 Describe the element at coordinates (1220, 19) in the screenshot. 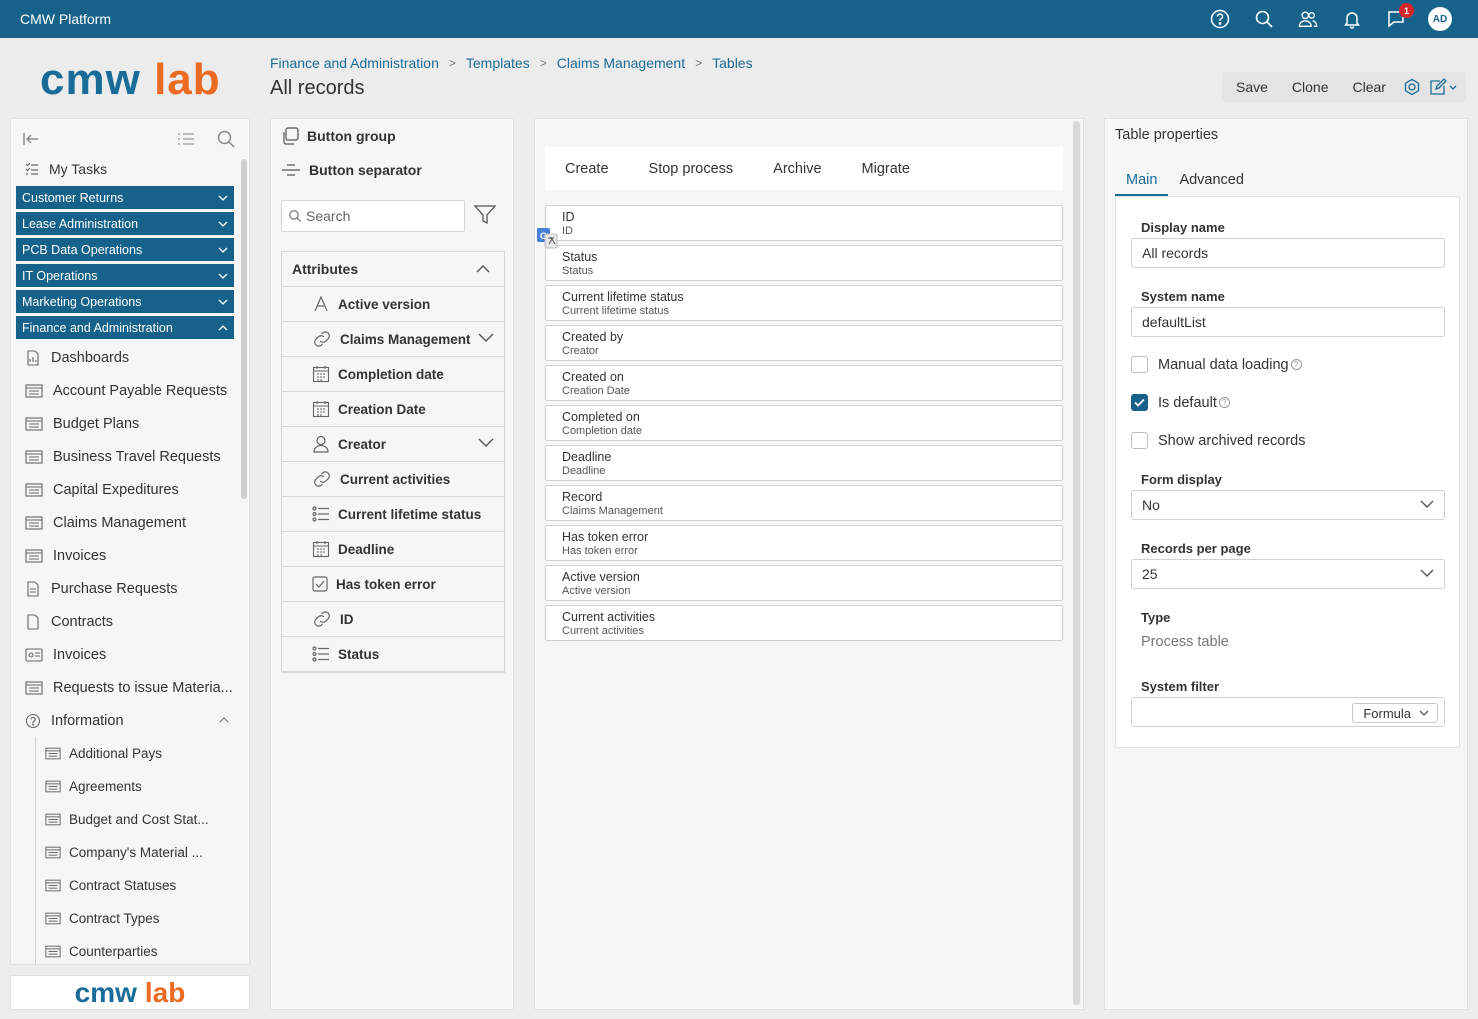

I see `help-icon` at that location.